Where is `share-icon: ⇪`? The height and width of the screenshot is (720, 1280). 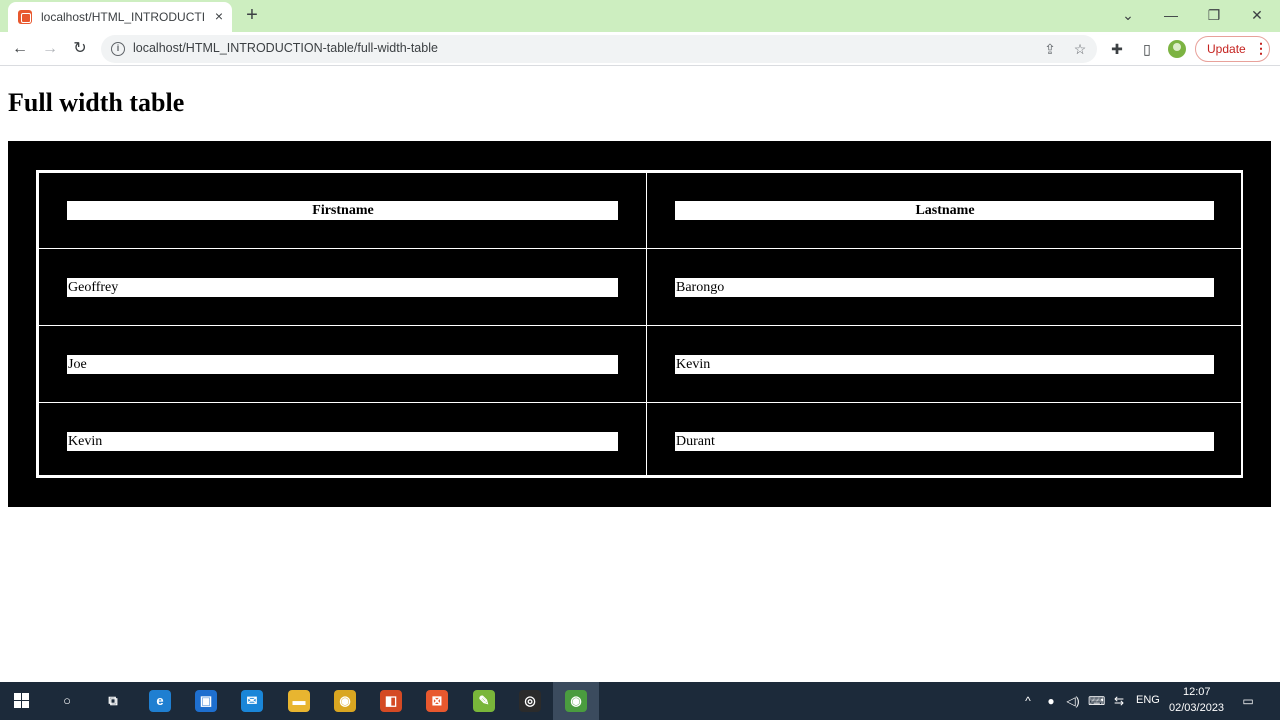
share-icon: ⇪ is located at coordinates (1050, 49).